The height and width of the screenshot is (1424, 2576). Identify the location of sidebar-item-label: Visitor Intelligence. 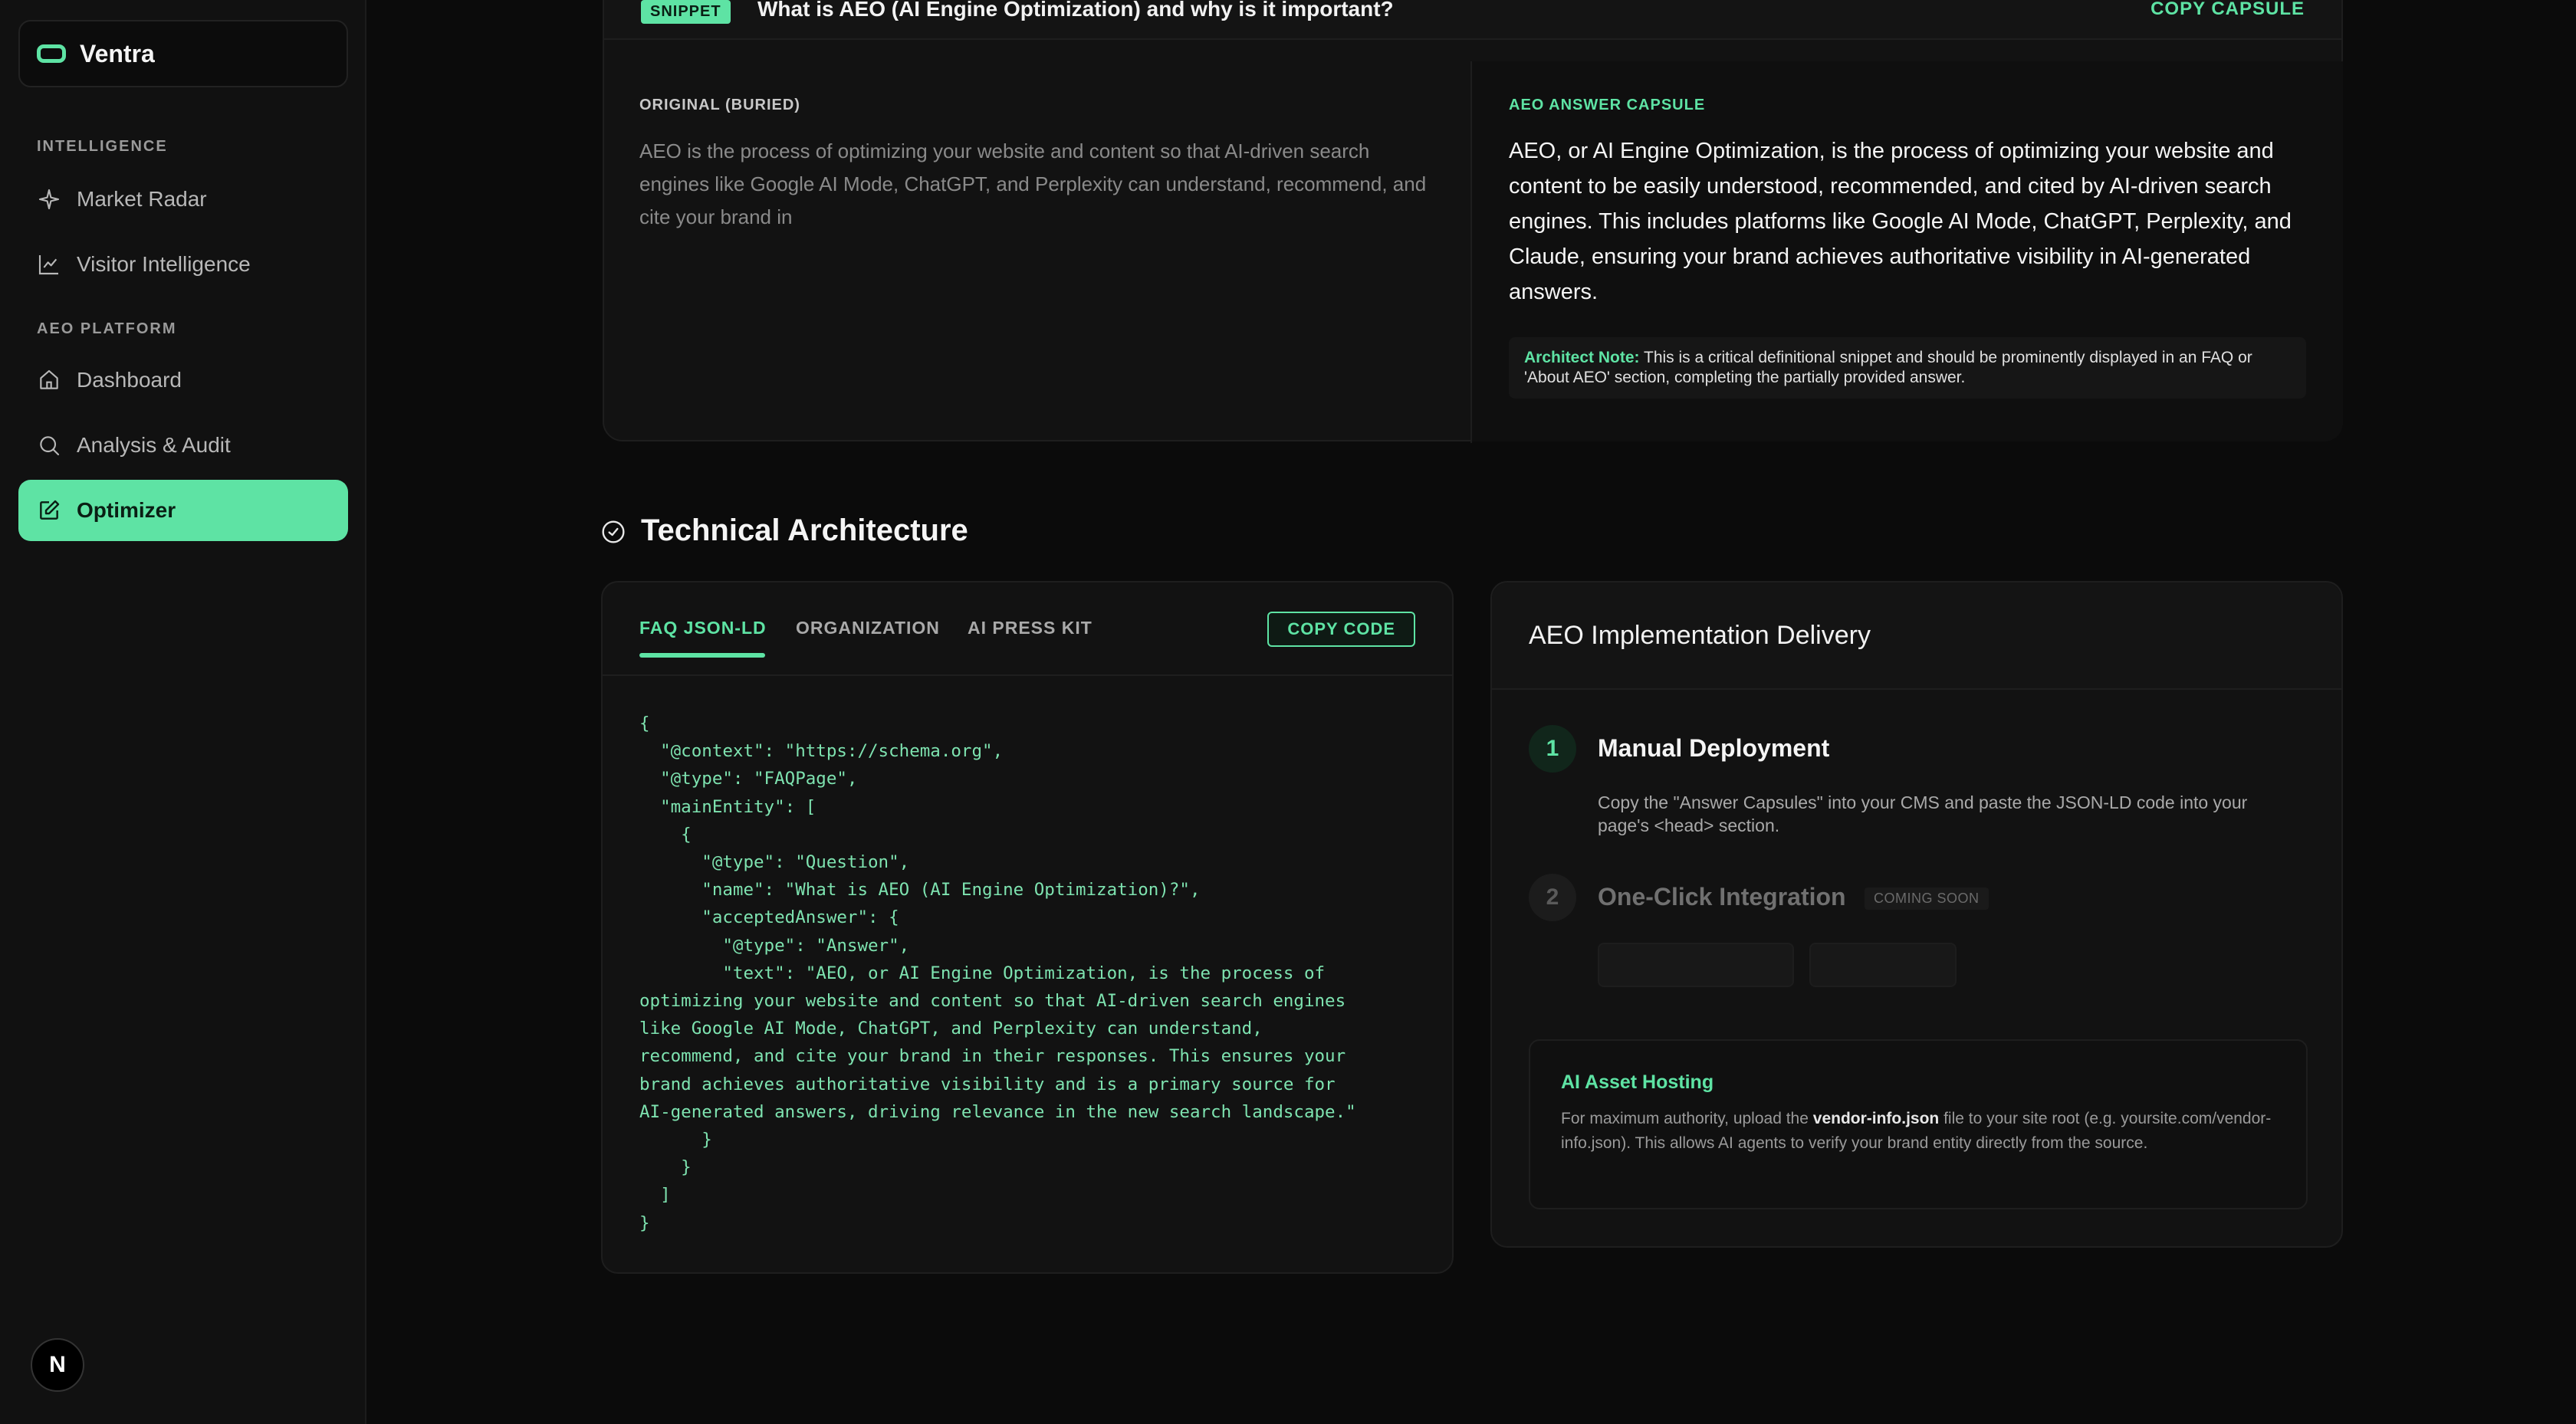
(164, 264).